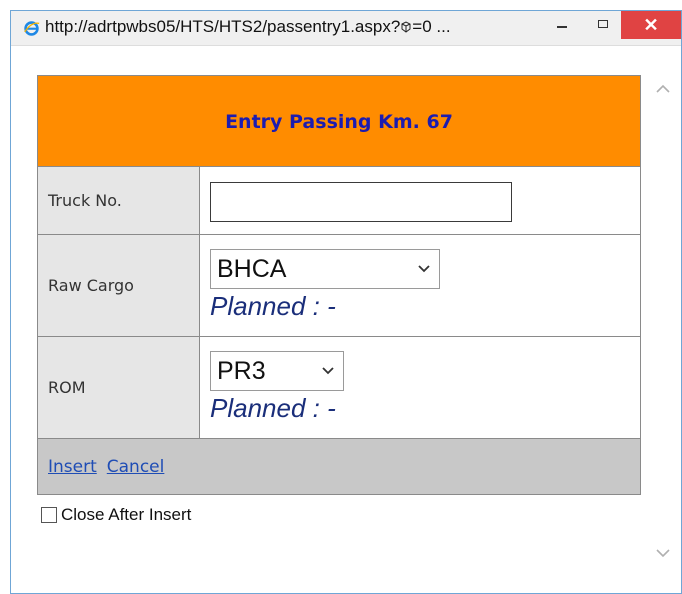  I want to click on close-after-insert-checkbox, so click(49, 515).